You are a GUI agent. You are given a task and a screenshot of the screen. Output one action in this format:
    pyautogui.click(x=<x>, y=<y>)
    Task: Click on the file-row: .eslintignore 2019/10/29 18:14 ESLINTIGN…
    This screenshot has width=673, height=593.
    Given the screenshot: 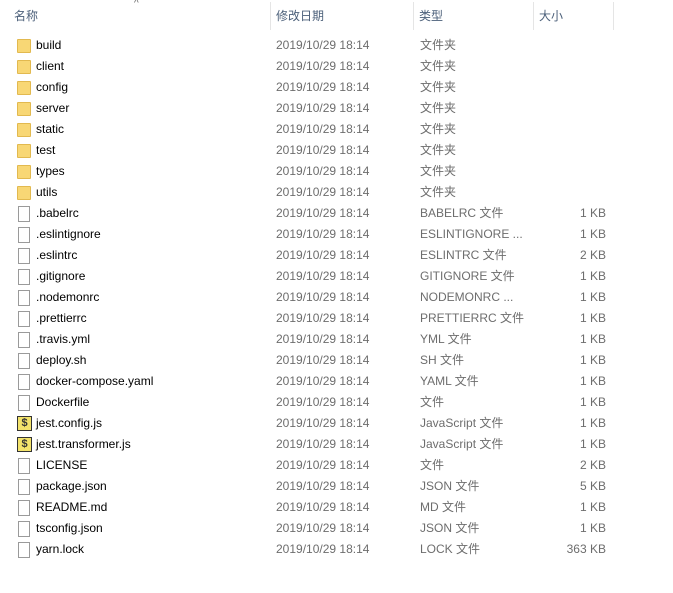 What is the action you would take?
    pyautogui.click(x=336, y=234)
    